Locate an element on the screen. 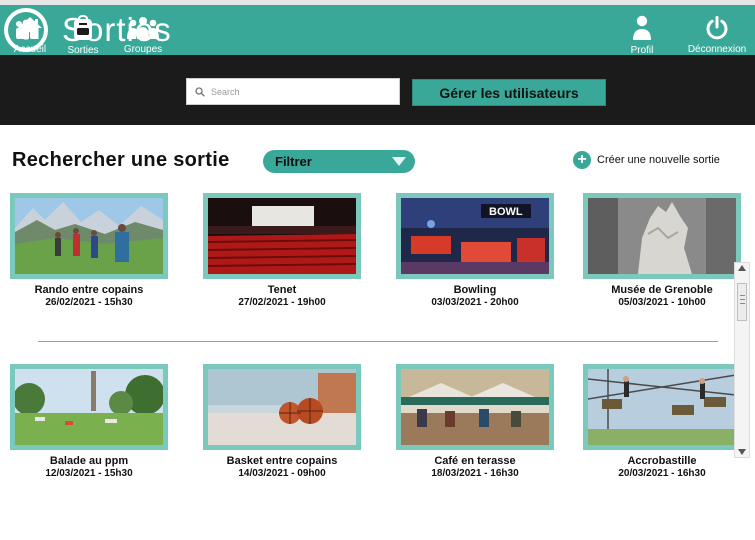 This screenshot has height=540, width=755. park-walk-photo is located at coordinates (89, 407).